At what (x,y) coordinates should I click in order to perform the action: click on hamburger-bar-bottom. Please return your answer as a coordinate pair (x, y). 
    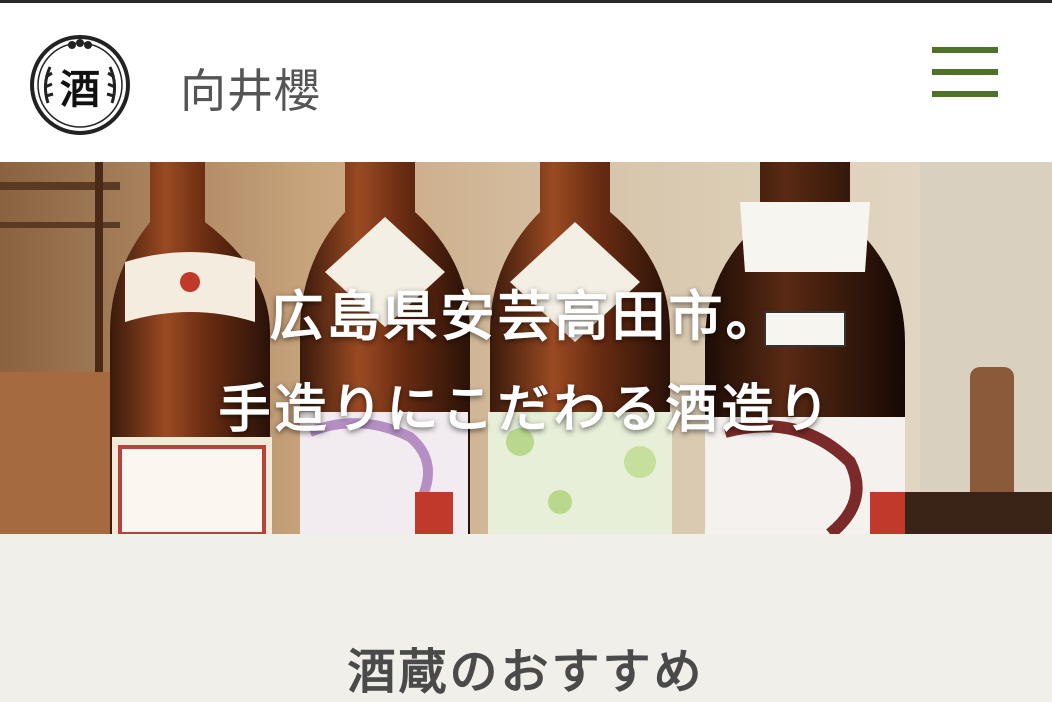
    Looking at the image, I should click on (965, 94).